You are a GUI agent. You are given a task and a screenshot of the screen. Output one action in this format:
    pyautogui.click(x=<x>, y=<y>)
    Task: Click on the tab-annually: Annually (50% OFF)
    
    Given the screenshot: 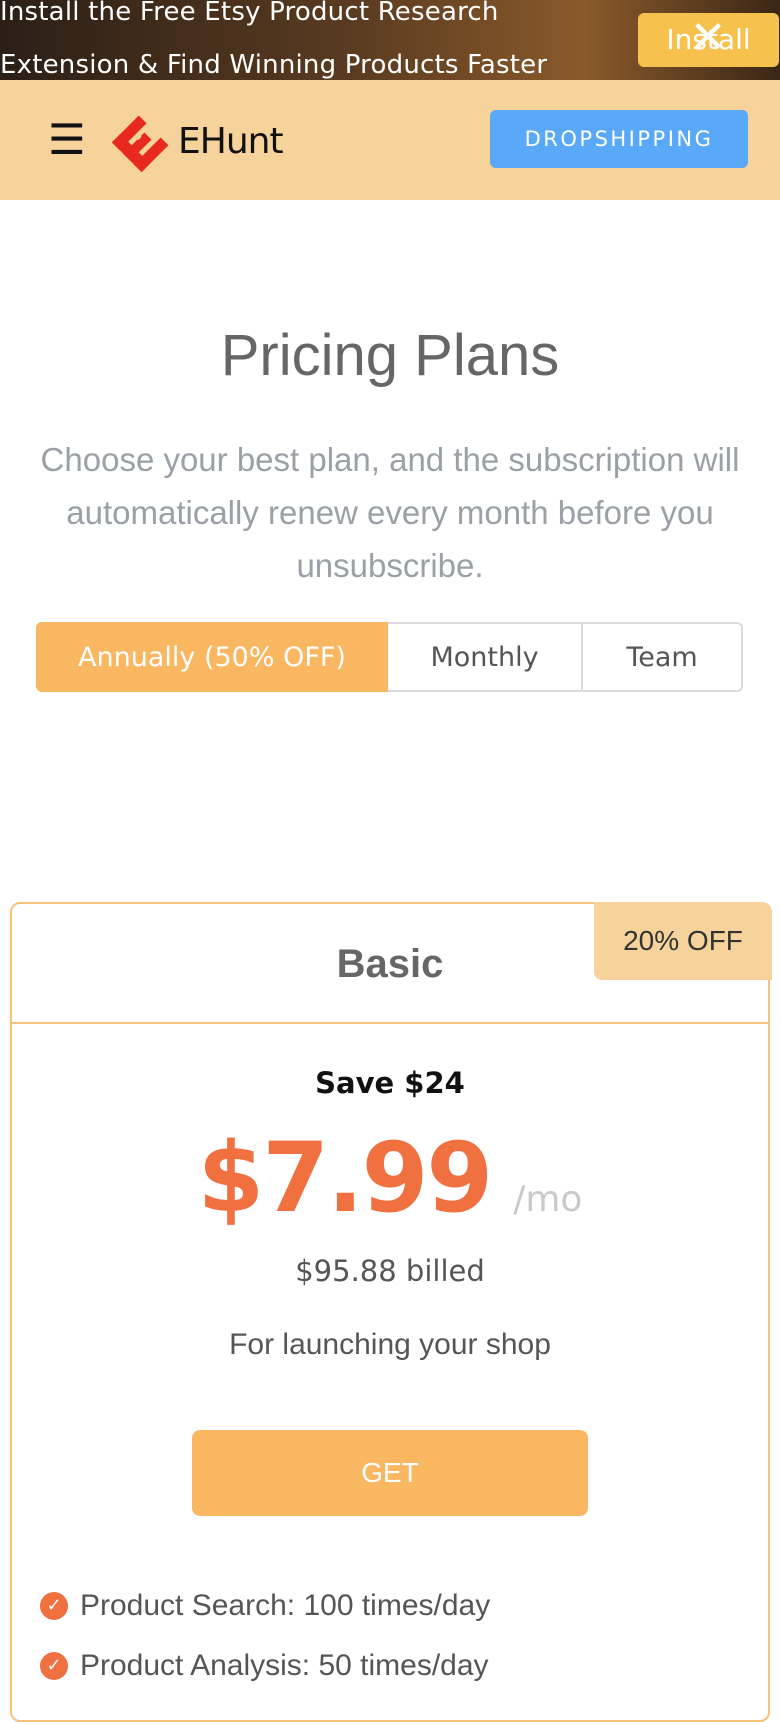 What is the action you would take?
    pyautogui.click(x=212, y=657)
    